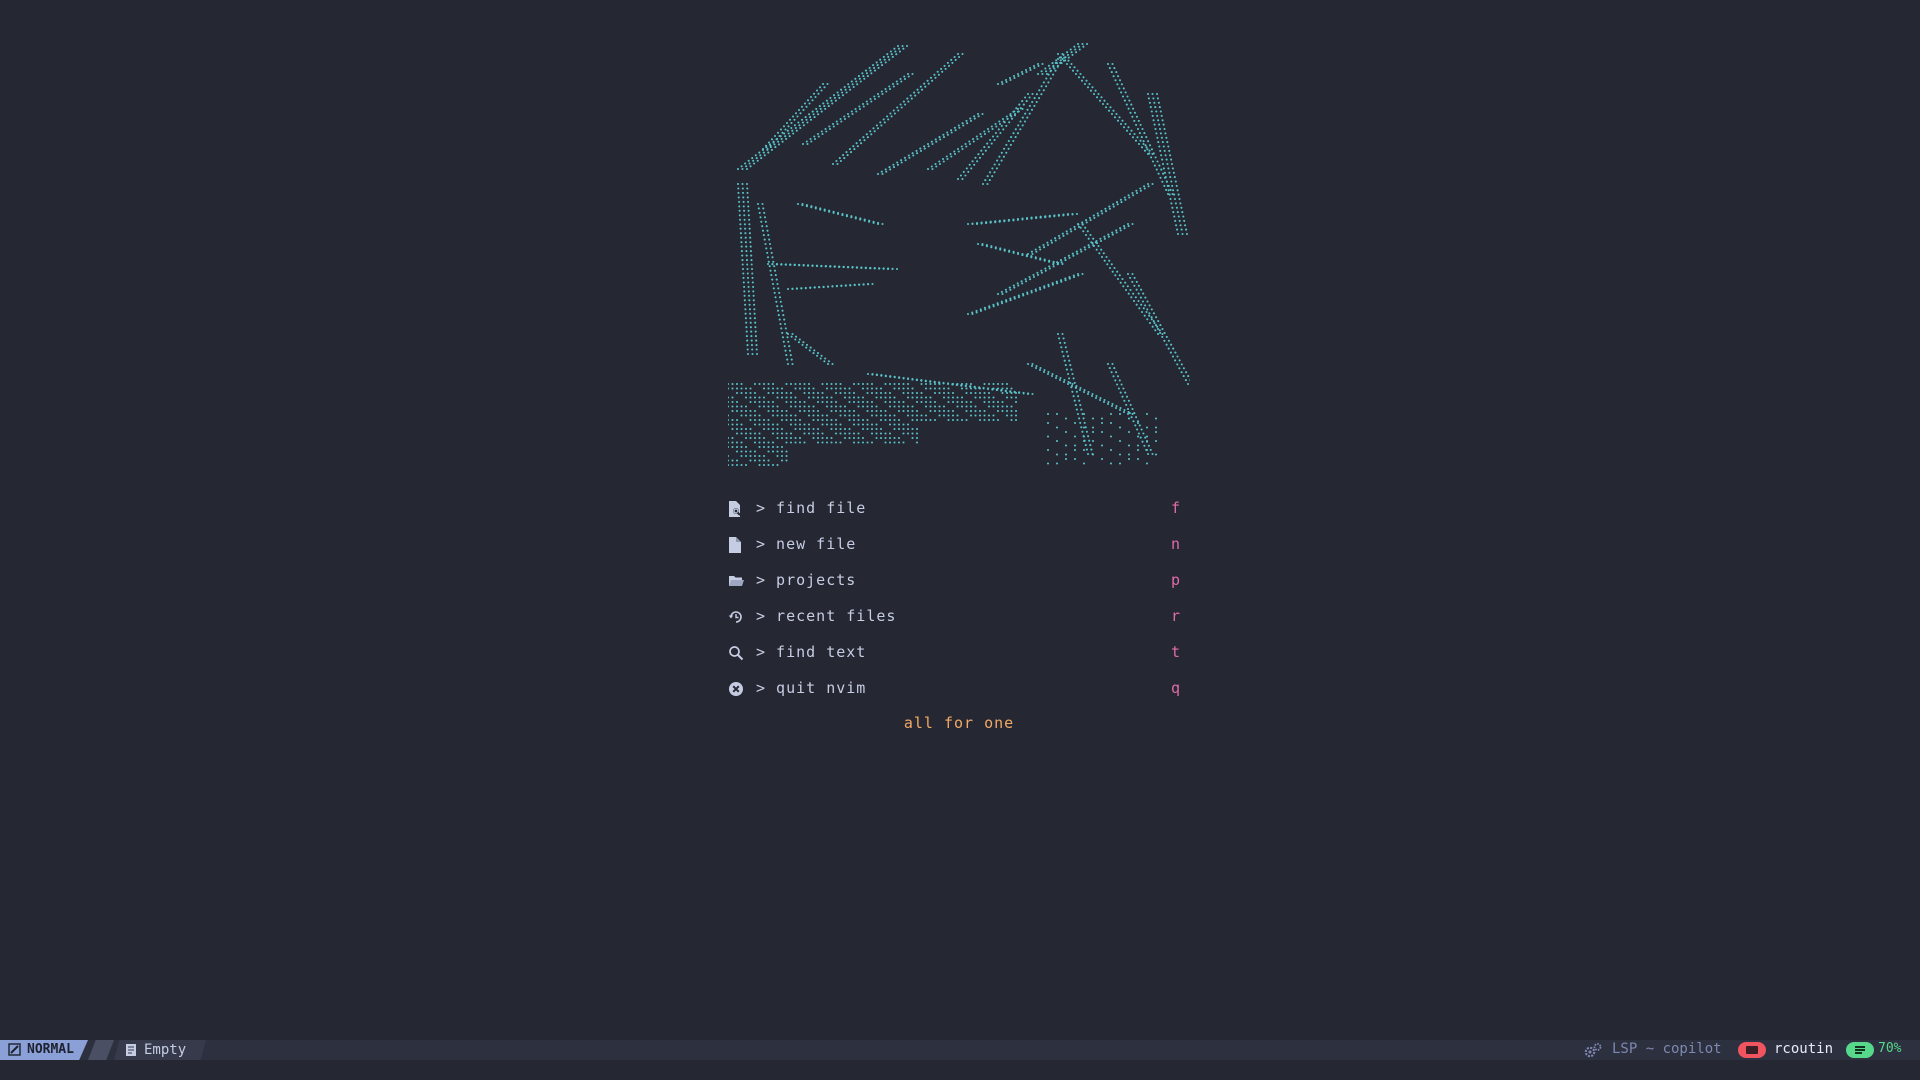 Image resolution: width=1920 pixels, height=1080 pixels. I want to click on menu-item-new-file: > new file n, so click(959, 543).